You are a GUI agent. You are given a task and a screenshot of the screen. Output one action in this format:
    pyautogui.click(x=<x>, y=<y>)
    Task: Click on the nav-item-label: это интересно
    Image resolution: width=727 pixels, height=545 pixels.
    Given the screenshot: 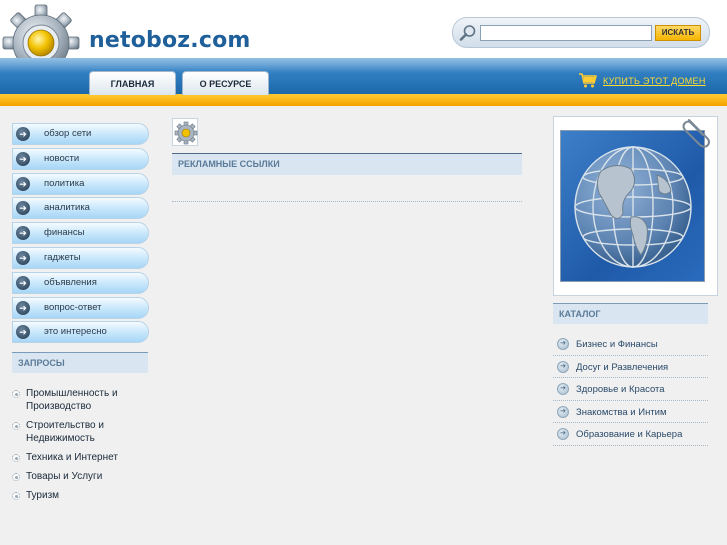 What is the action you would take?
    pyautogui.click(x=75, y=332)
    